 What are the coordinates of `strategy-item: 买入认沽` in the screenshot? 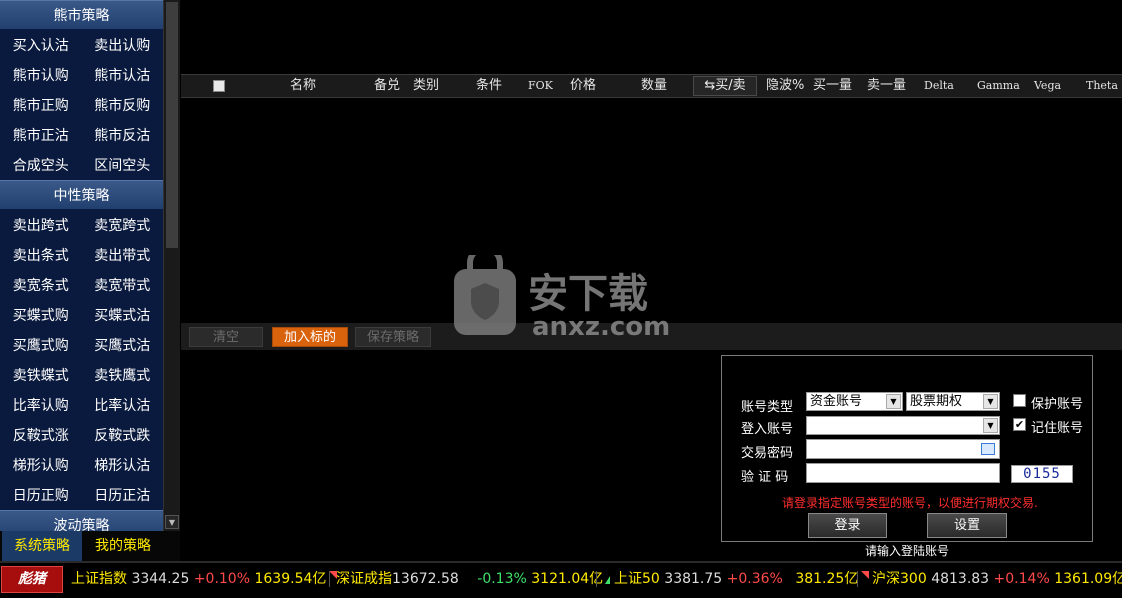 It's located at (41, 45).